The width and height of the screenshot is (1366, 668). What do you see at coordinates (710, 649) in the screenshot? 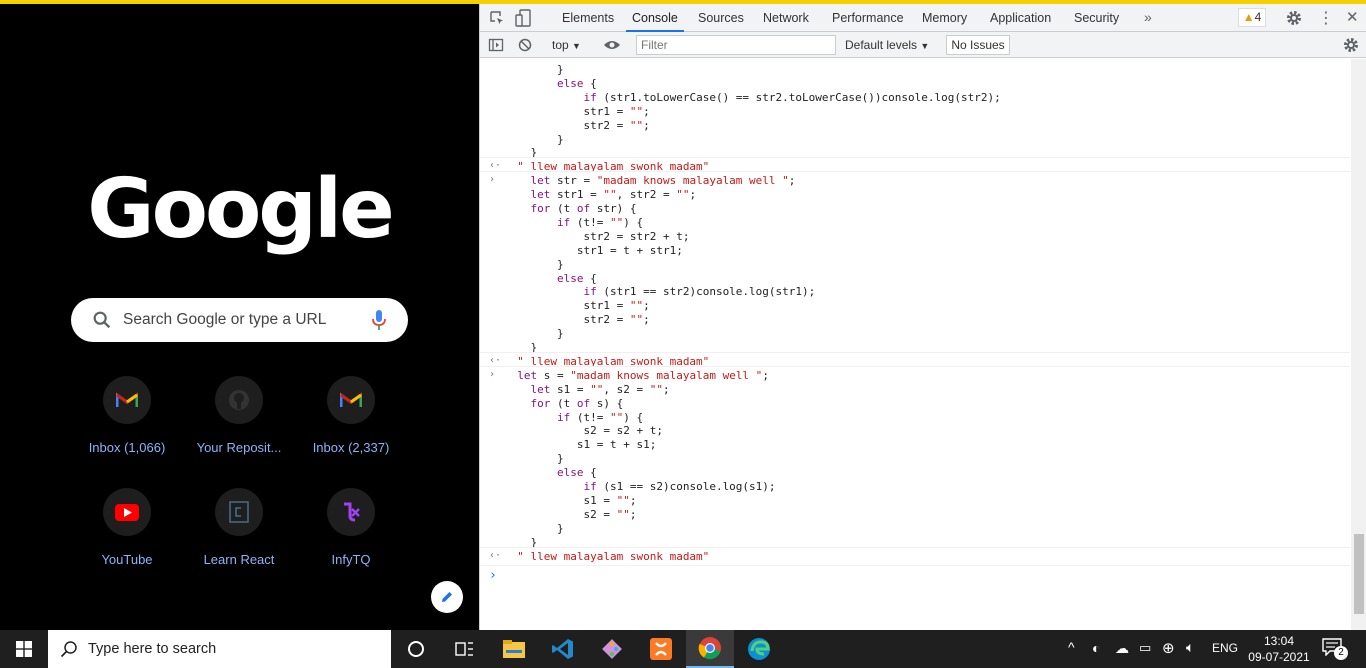
I see `chrome-icon` at bounding box center [710, 649].